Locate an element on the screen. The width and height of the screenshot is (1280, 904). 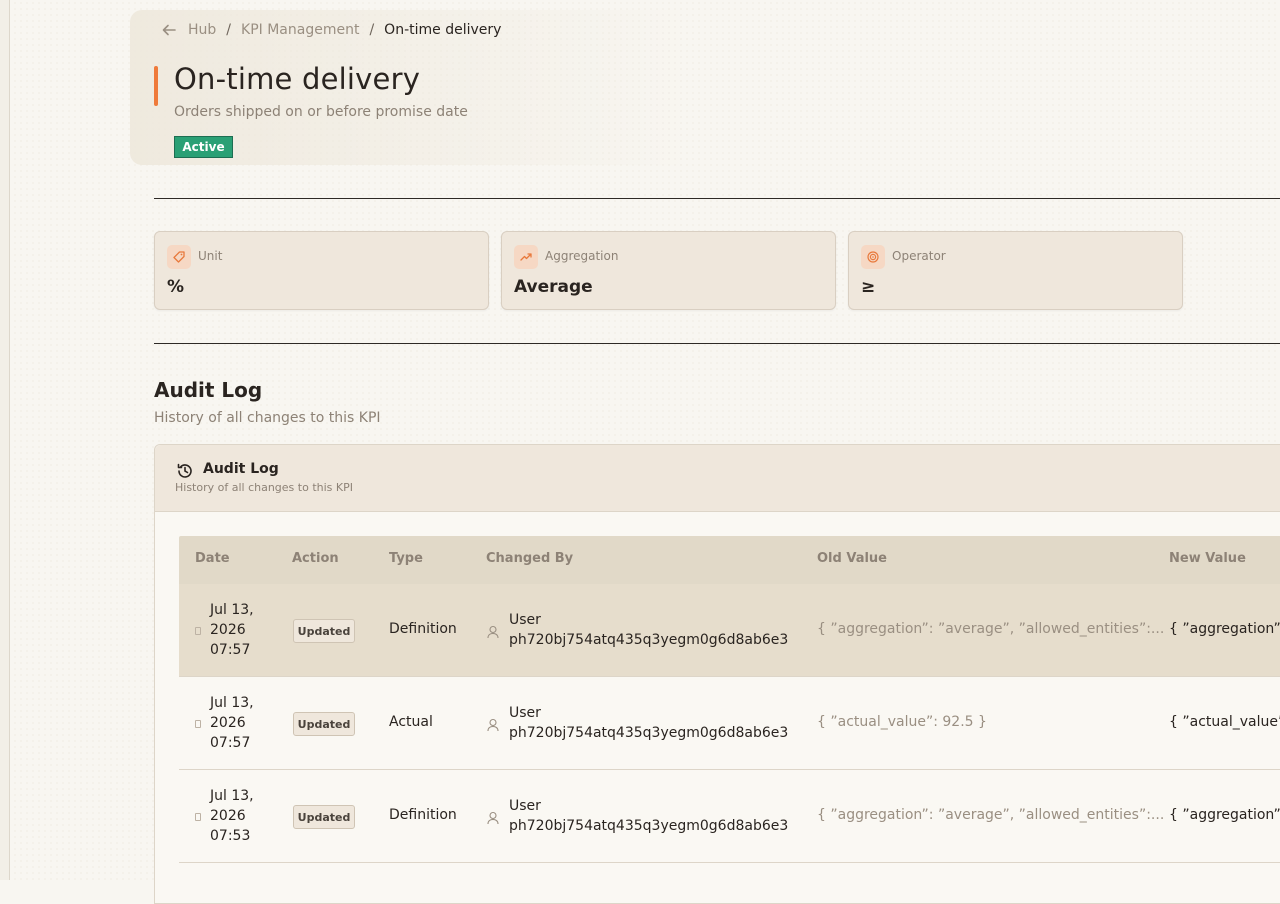
column-header-date: Date is located at coordinates (212, 558).